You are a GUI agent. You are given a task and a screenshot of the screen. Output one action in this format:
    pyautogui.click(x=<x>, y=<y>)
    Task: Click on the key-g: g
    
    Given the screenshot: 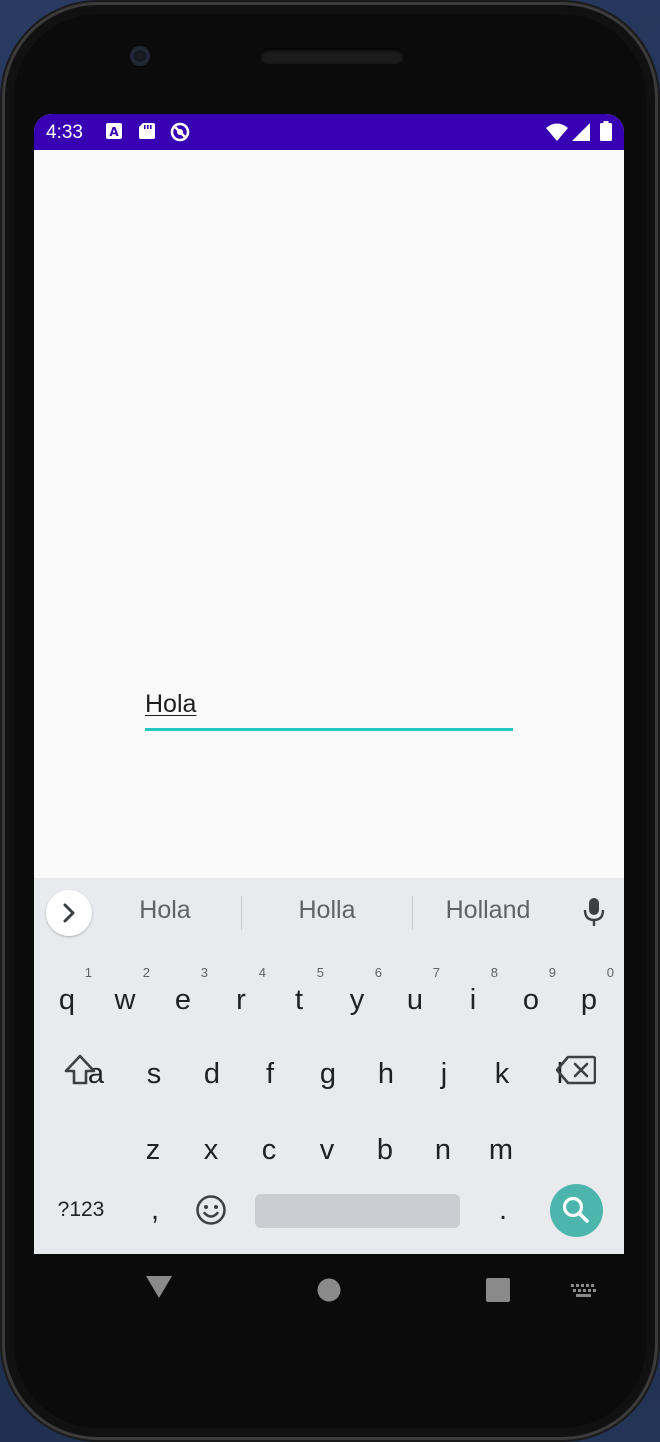 What is the action you would take?
    pyautogui.click(x=328, y=1074)
    